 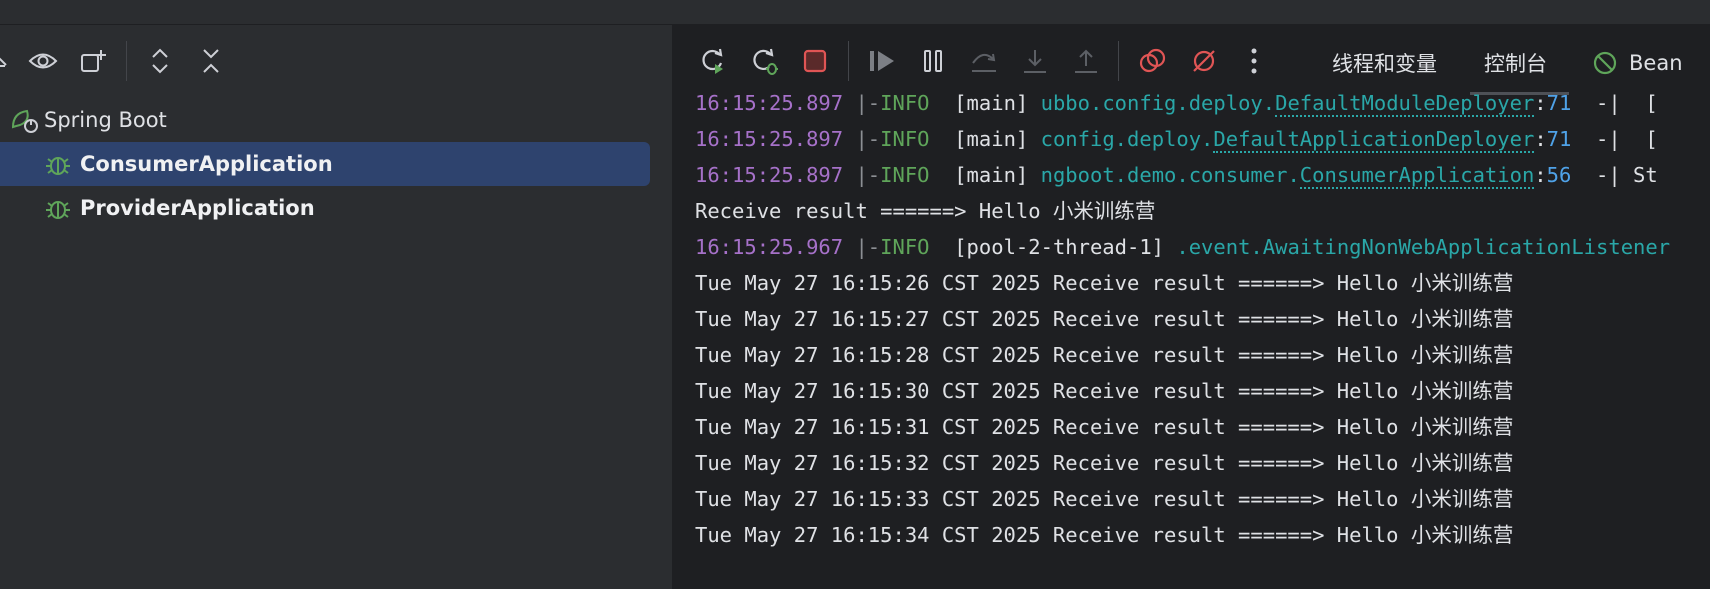 What do you see at coordinates (1605, 63) in the screenshot?
I see `disabled-circle-icon` at bounding box center [1605, 63].